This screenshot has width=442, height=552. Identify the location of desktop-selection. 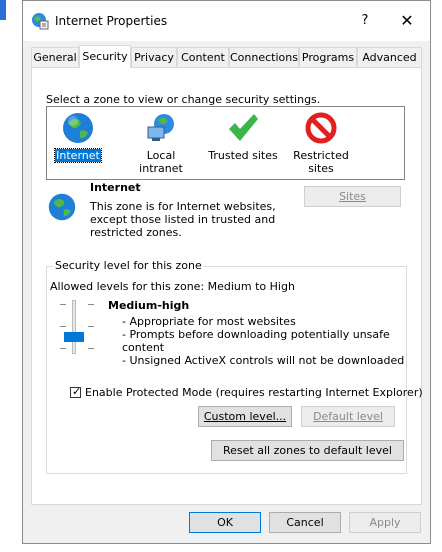
(3, 10).